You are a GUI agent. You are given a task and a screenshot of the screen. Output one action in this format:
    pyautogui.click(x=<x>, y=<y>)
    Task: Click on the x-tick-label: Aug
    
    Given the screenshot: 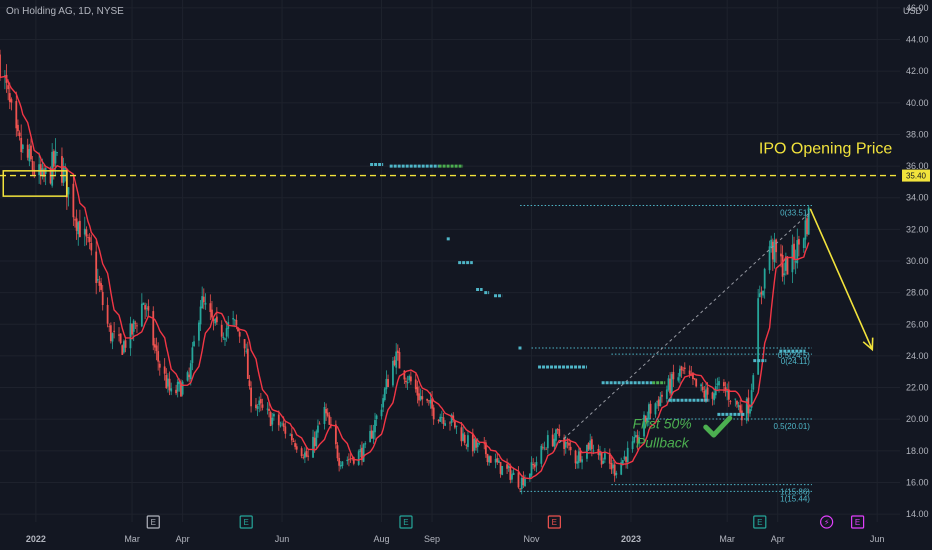 What is the action you would take?
    pyautogui.click(x=382, y=539)
    